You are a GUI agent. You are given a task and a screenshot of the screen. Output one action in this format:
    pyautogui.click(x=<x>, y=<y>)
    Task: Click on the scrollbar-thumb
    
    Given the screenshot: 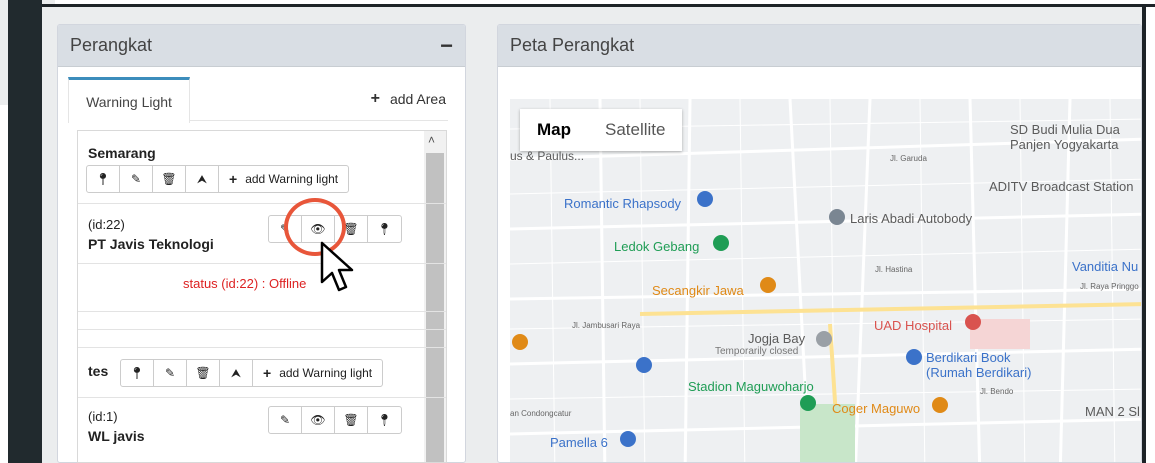 What is the action you would take?
    pyautogui.click(x=435, y=307)
    